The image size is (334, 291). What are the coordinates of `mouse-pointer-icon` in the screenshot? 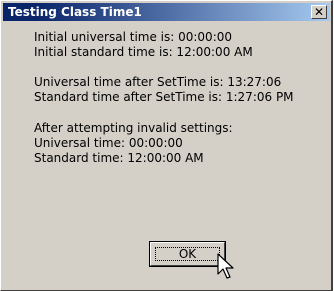 It's located at (225, 266).